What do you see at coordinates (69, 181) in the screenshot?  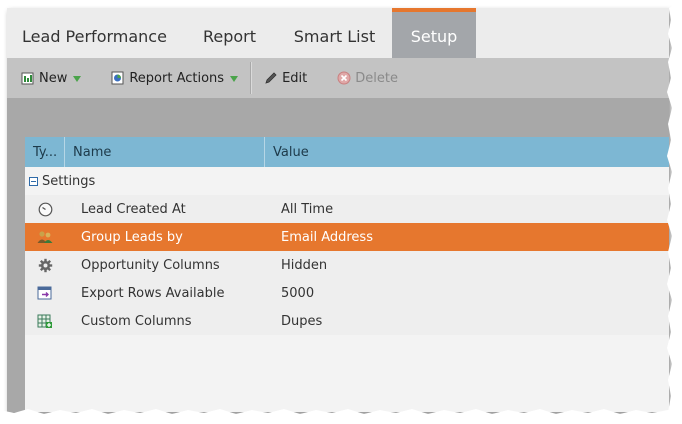 I see `group-label: Settings` at bounding box center [69, 181].